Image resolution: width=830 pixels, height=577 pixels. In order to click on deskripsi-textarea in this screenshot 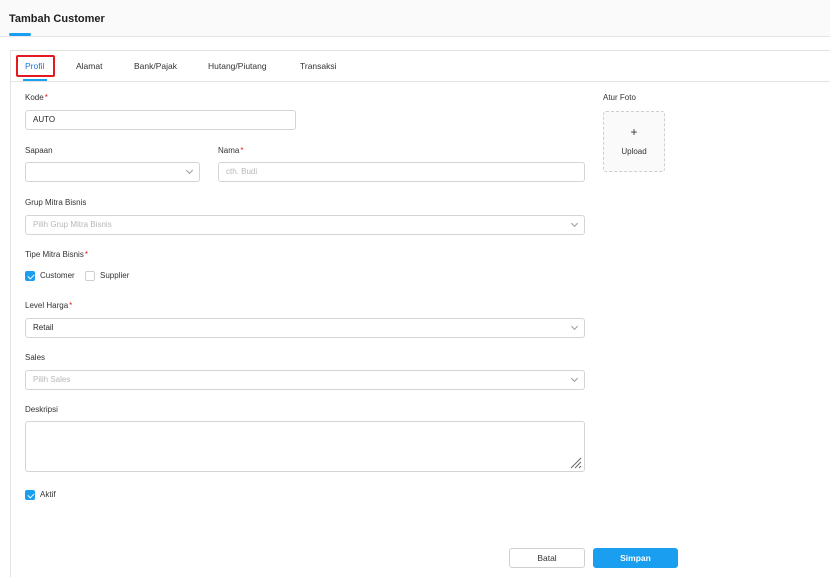, I will do `click(305, 446)`.